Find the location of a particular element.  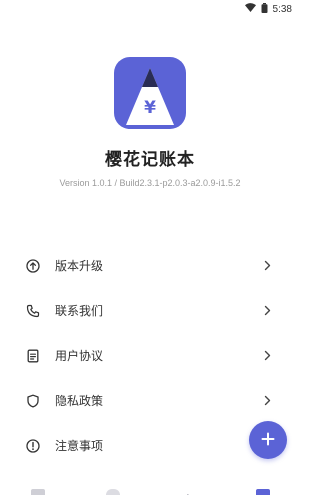

tab-home is located at coordinates (38, 490).